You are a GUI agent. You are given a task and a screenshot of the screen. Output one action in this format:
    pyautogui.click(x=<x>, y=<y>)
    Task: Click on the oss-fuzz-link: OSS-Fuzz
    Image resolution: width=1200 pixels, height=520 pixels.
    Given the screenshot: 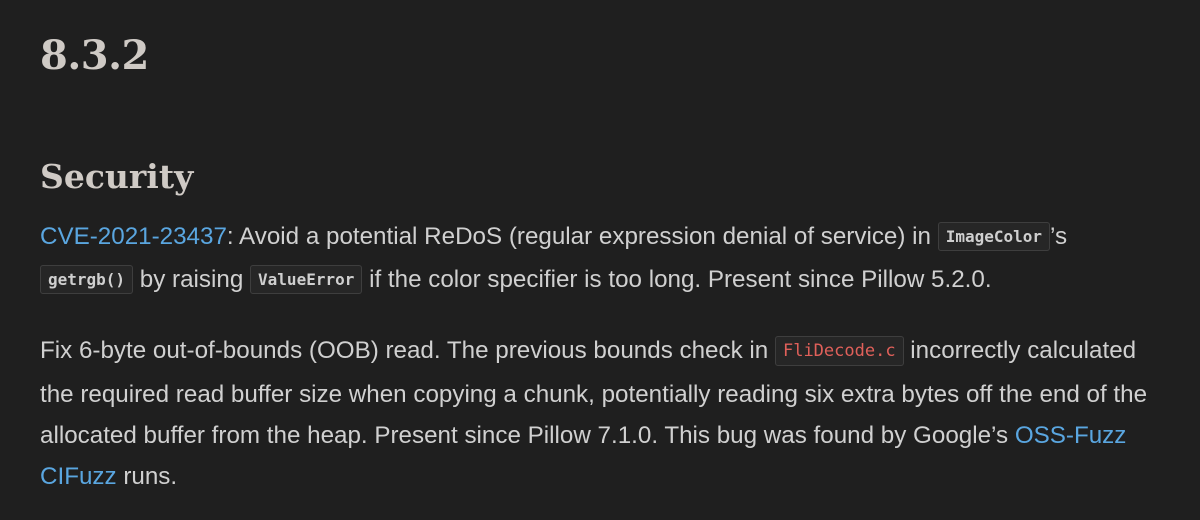 What is the action you would take?
    pyautogui.click(x=1071, y=435)
    